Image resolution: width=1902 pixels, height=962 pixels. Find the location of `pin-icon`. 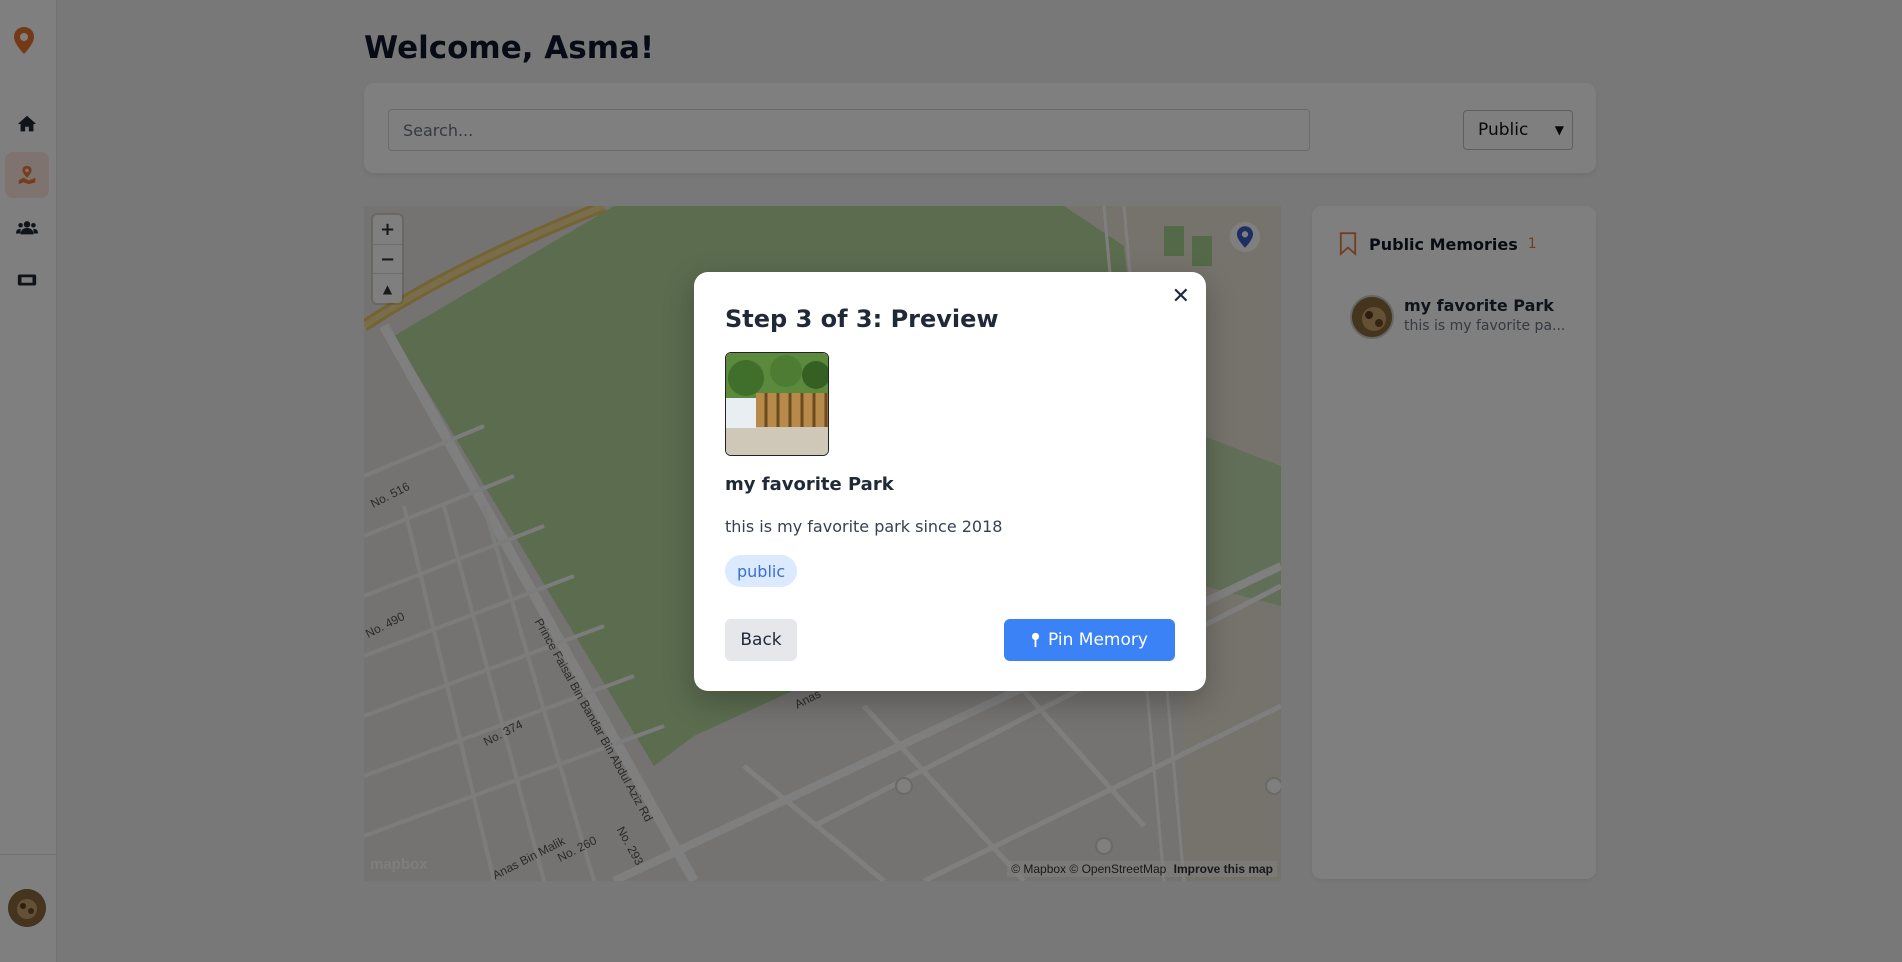

pin-icon is located at coordinates (1035, 640).